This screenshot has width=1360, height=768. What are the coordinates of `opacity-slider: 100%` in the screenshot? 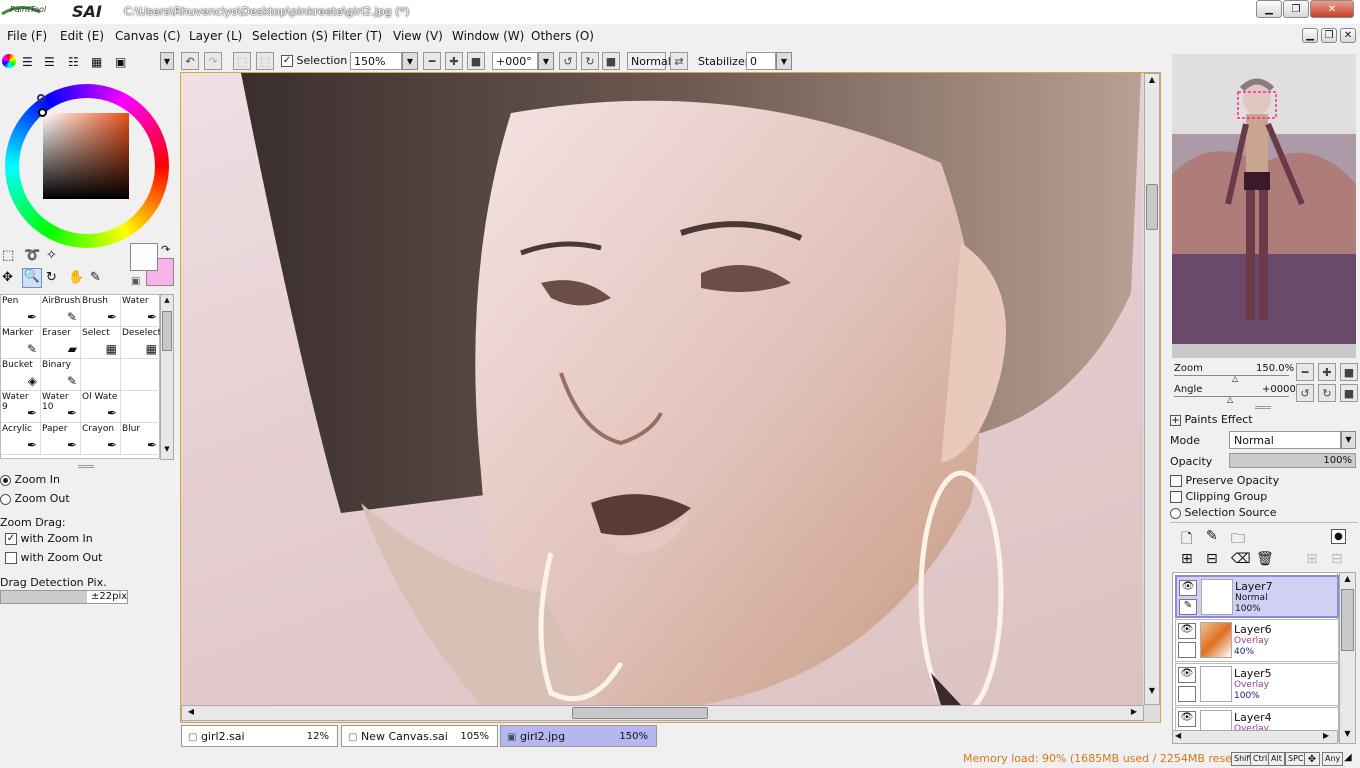 It's located at (1292, 460).